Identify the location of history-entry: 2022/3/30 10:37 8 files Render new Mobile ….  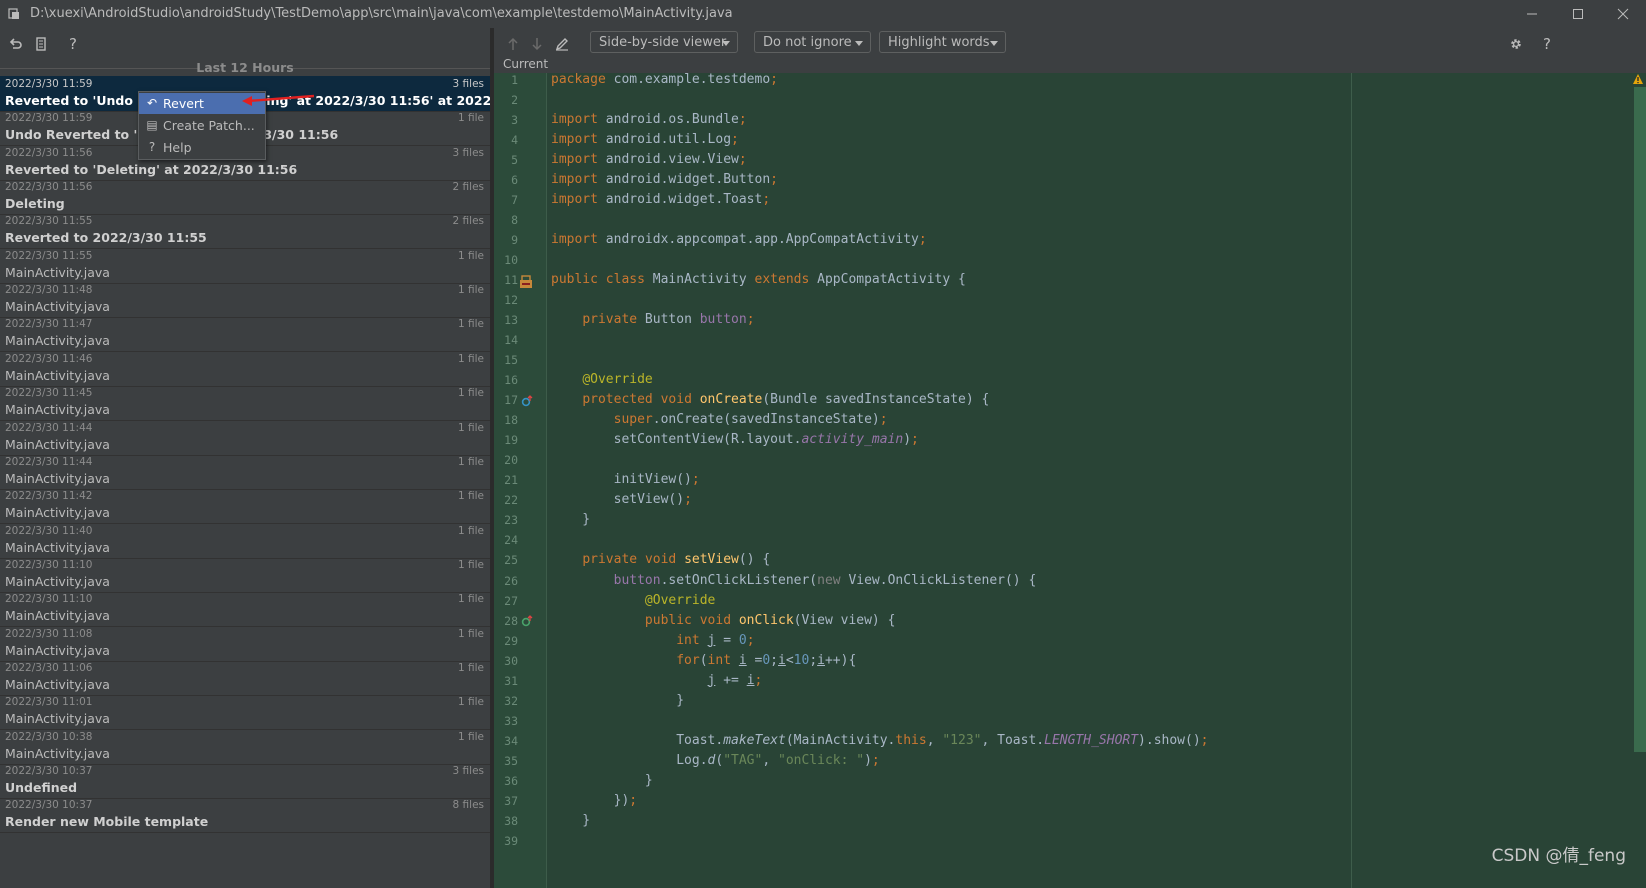
(245, 815).